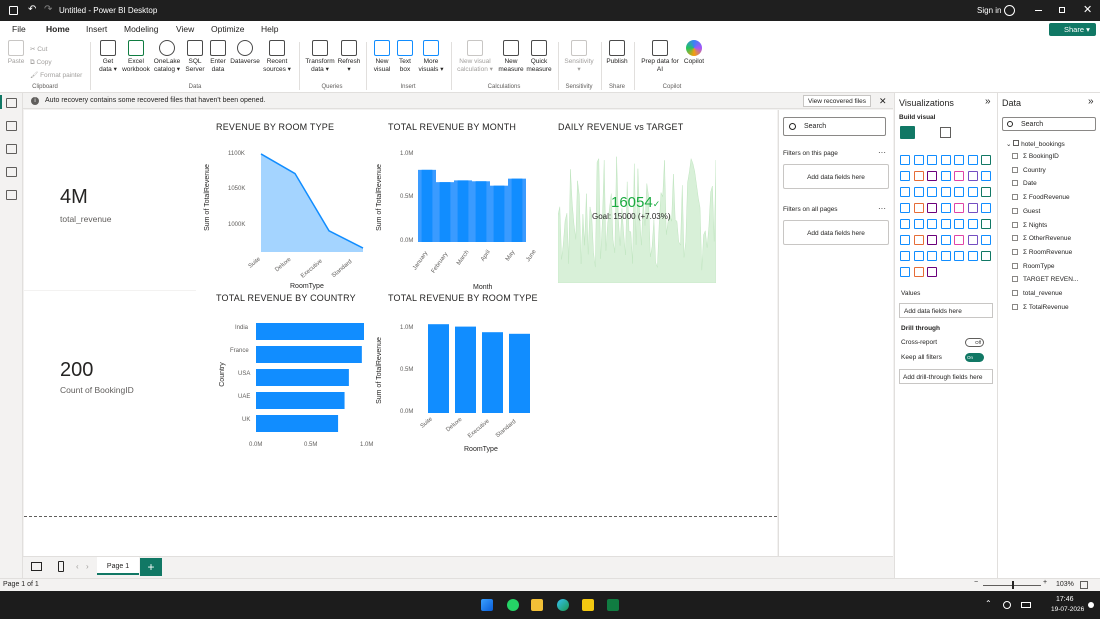  Describe the element at coordinates (195, 56) in the screenshot. I see `sql-button: SQL Server` at that location.